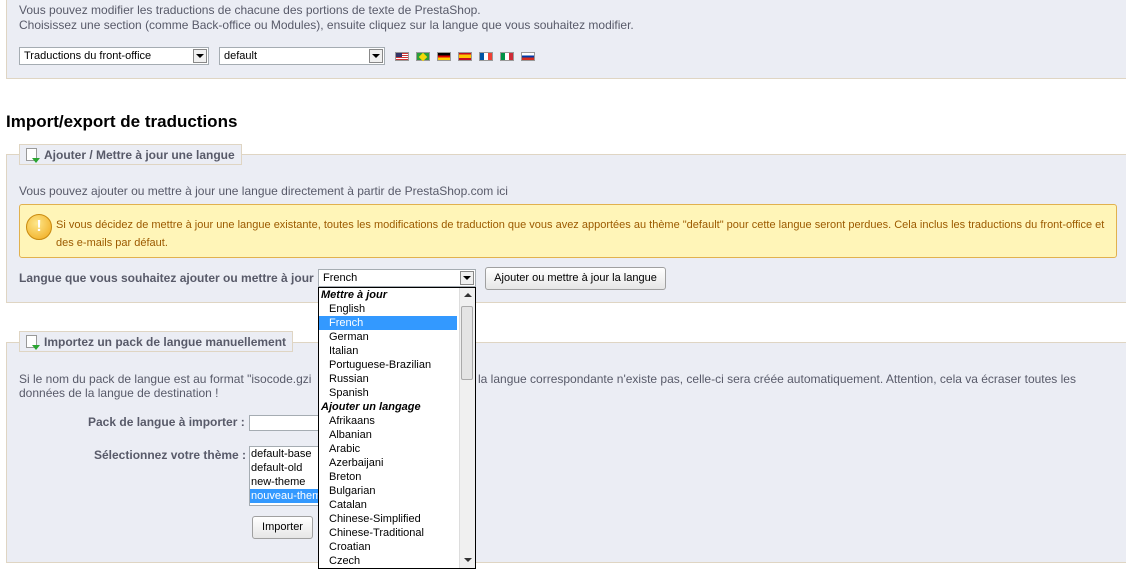 This screenshot has height=580, width=1126. I want to click on theme-select-value: default, so click(241, 56).